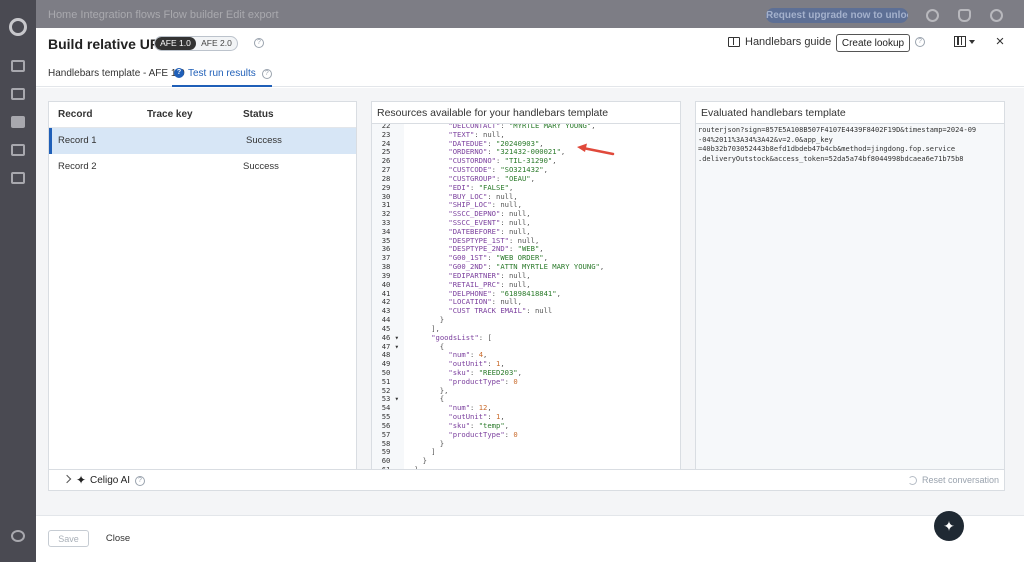  I want to click on code-text: "DATEBEFORE": null,, so click(489, 231).